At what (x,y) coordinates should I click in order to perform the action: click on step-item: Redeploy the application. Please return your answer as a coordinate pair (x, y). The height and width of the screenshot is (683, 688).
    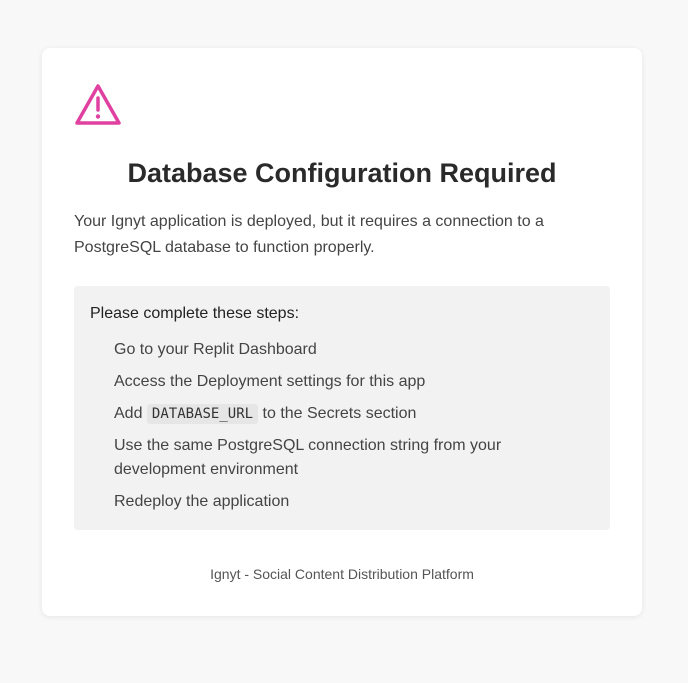
    Looking at the image, I should click on (202, 501).